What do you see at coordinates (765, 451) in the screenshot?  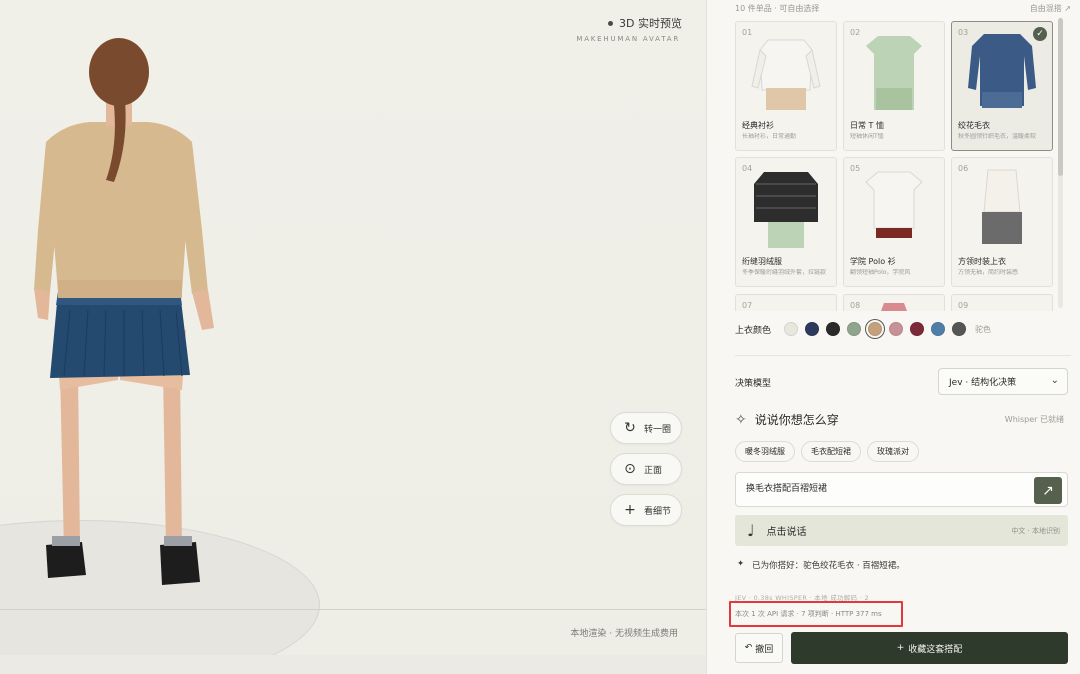 I see `quick-chip: 暖冬羽绒服` at bounding box center [765, 451].